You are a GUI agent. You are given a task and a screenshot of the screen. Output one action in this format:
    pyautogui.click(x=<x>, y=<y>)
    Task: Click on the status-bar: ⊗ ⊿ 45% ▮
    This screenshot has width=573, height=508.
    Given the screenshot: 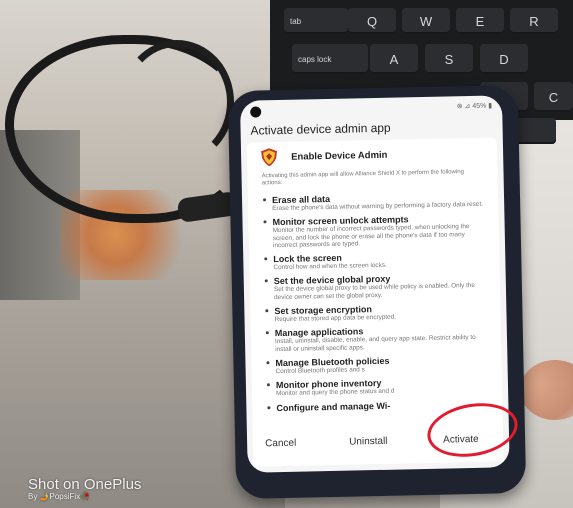 What is the action you would take?
    pyautogui.click(x=474, y=106)
    